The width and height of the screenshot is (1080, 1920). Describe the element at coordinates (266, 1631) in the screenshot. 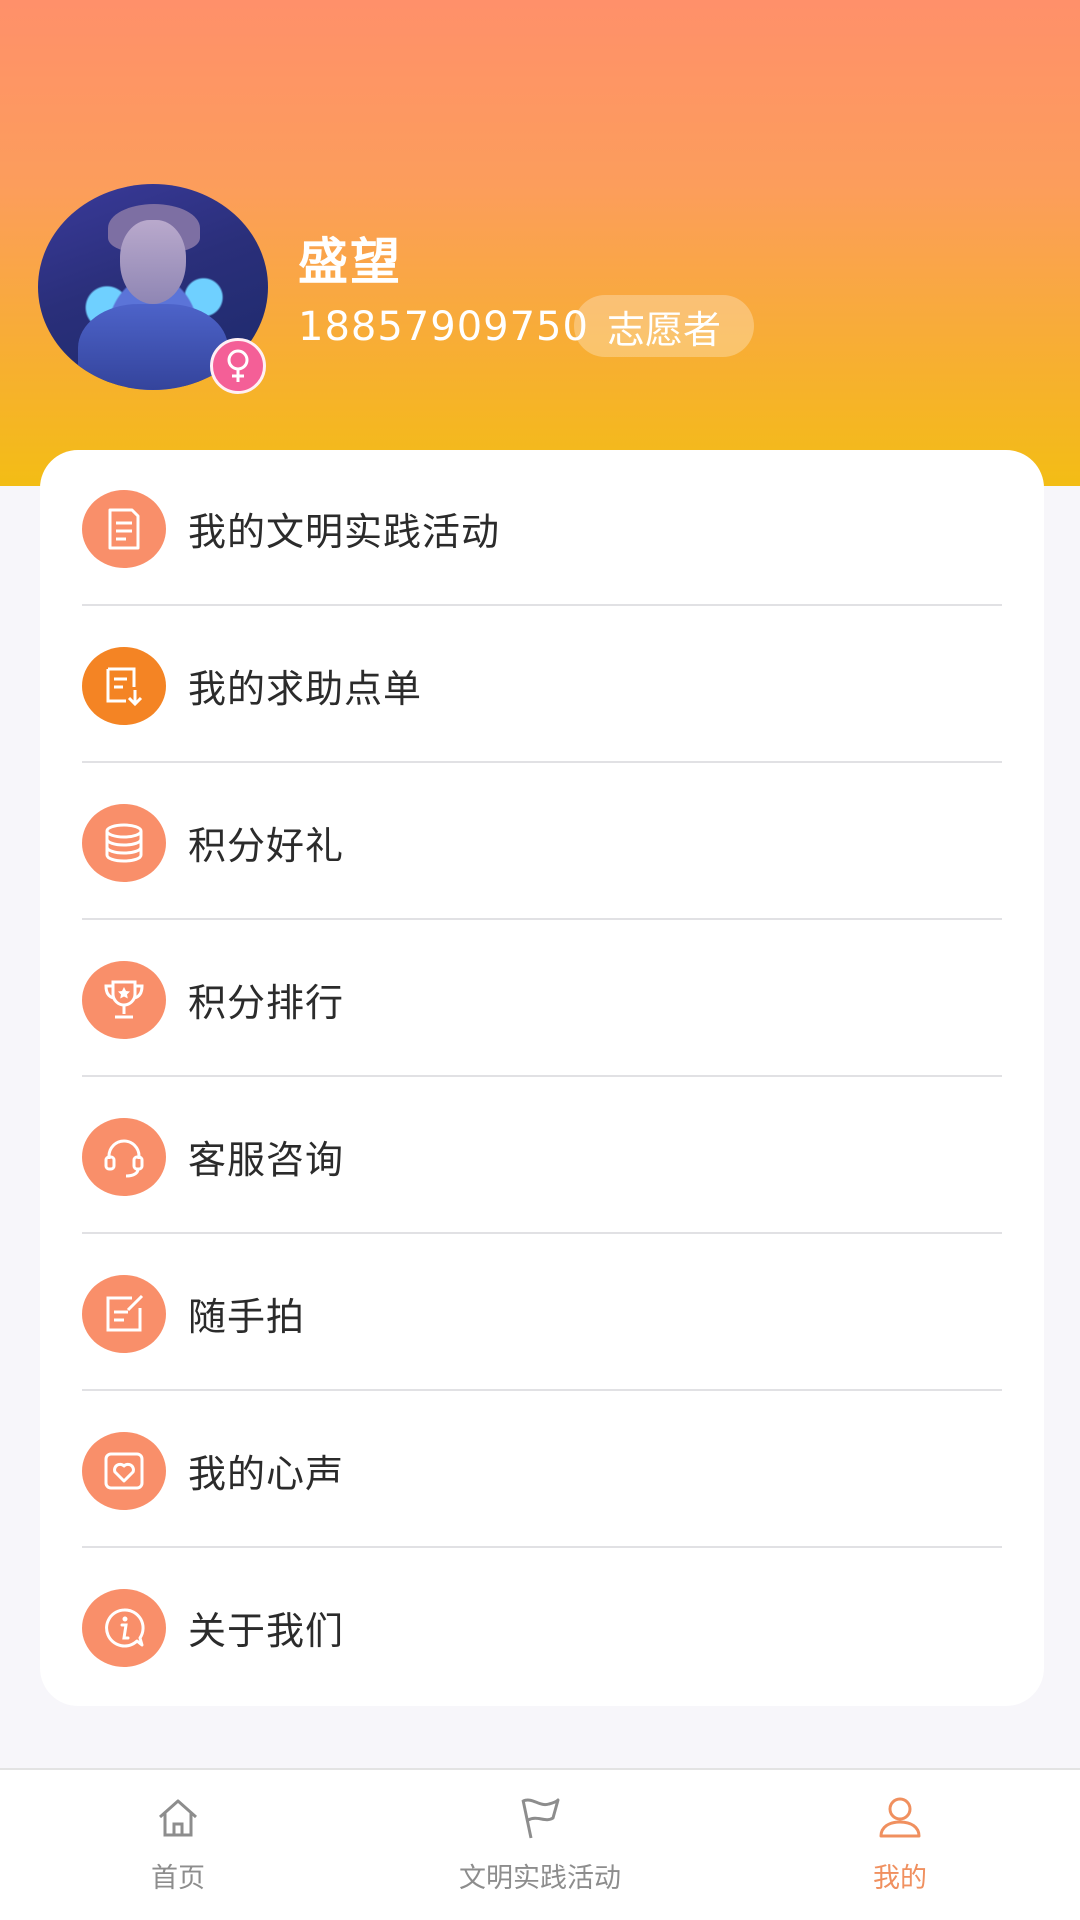

I see `menu-item-label: 关于我们` at that location.